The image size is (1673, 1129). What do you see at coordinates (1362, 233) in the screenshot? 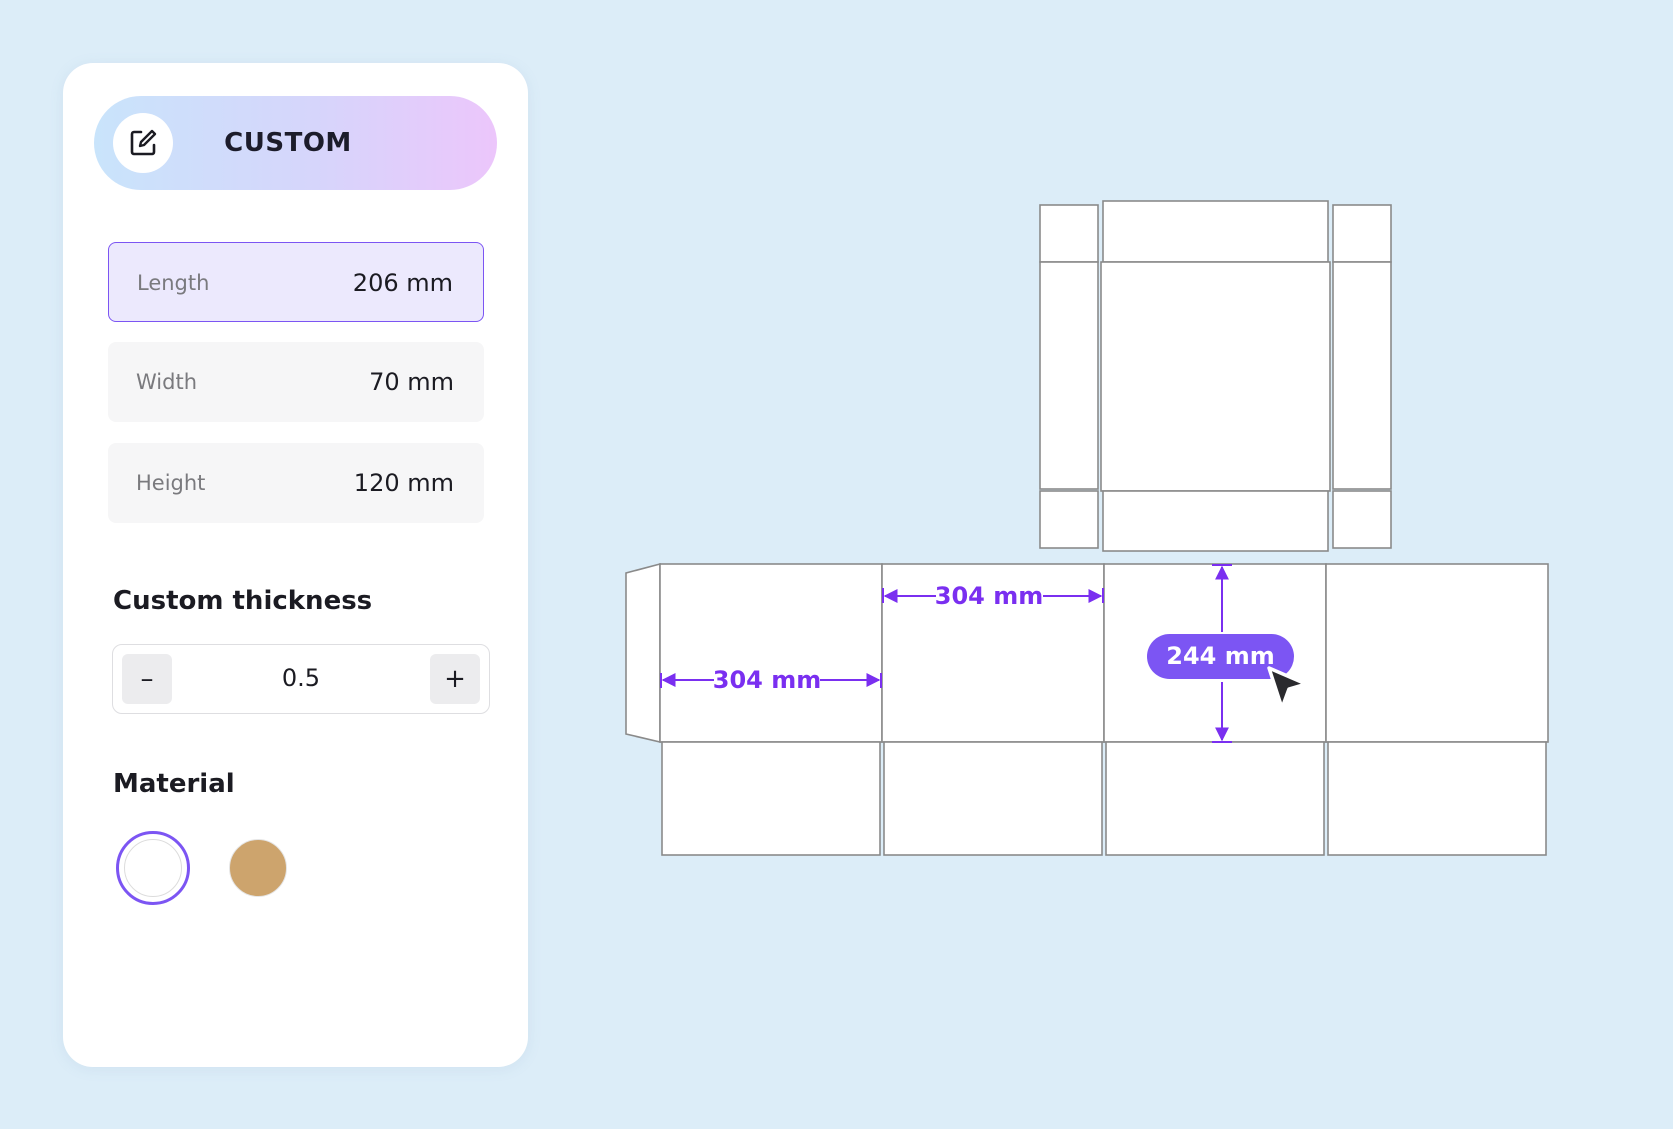
I see `lid-corner-tr` at bounding box center [1362, 233].